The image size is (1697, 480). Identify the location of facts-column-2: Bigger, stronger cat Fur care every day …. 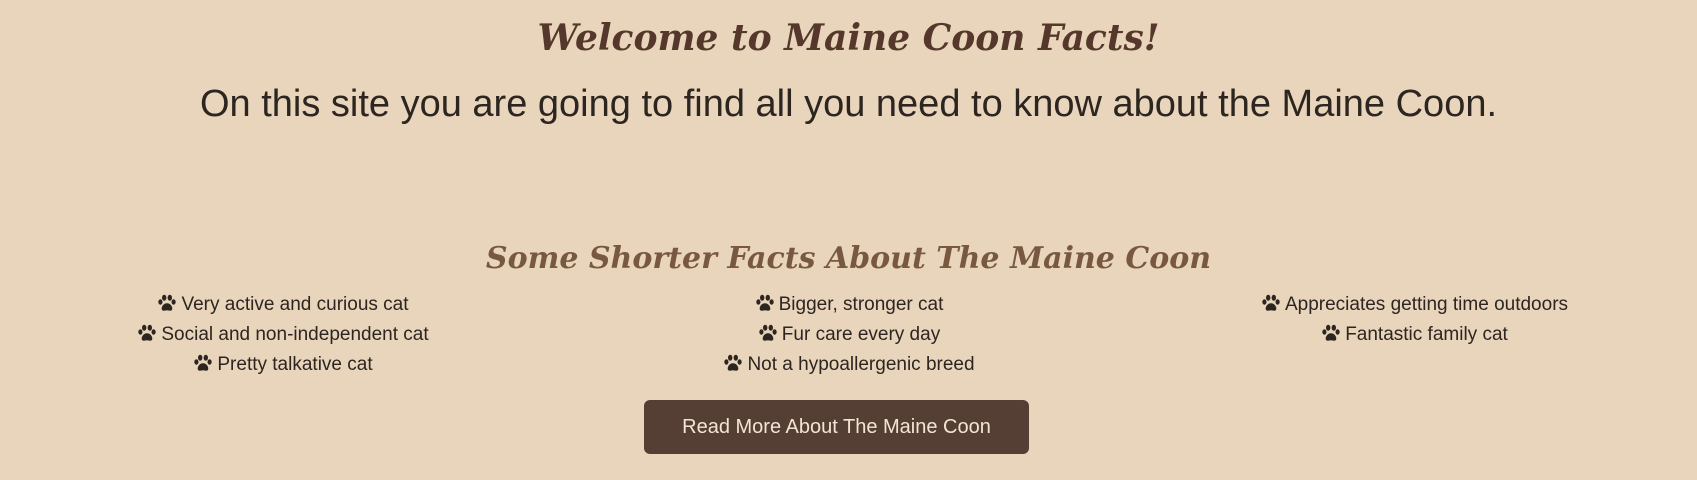
(849, 335).